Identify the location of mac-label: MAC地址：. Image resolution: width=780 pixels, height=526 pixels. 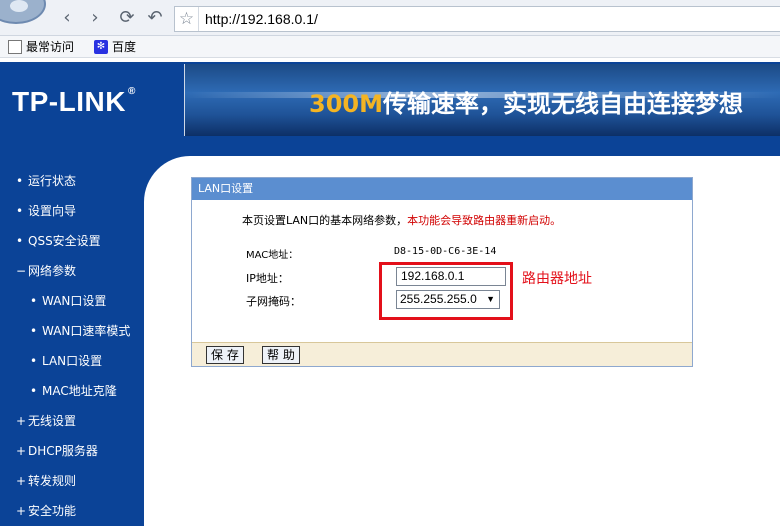
(272, 255).